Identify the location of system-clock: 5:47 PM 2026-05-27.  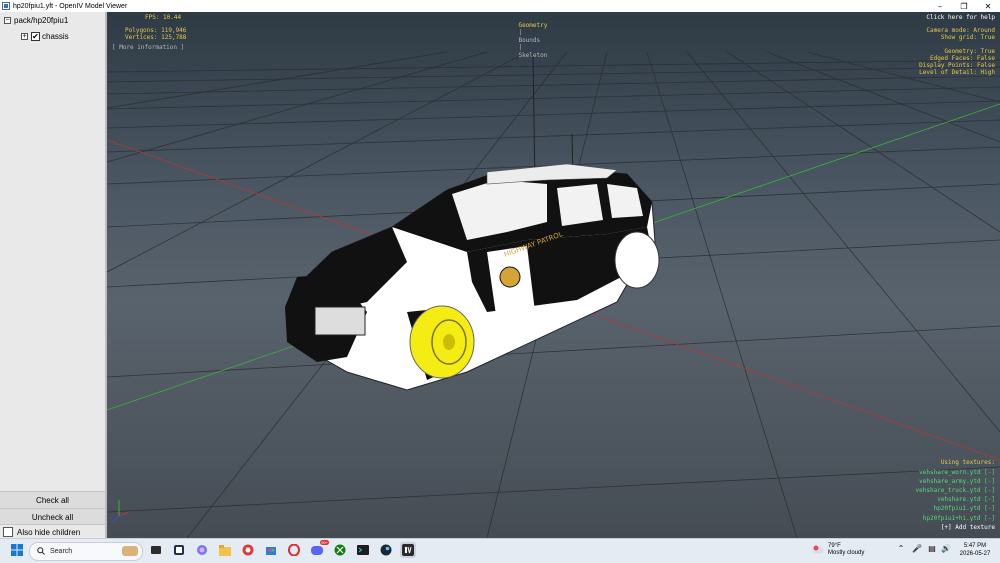
(975, 550).